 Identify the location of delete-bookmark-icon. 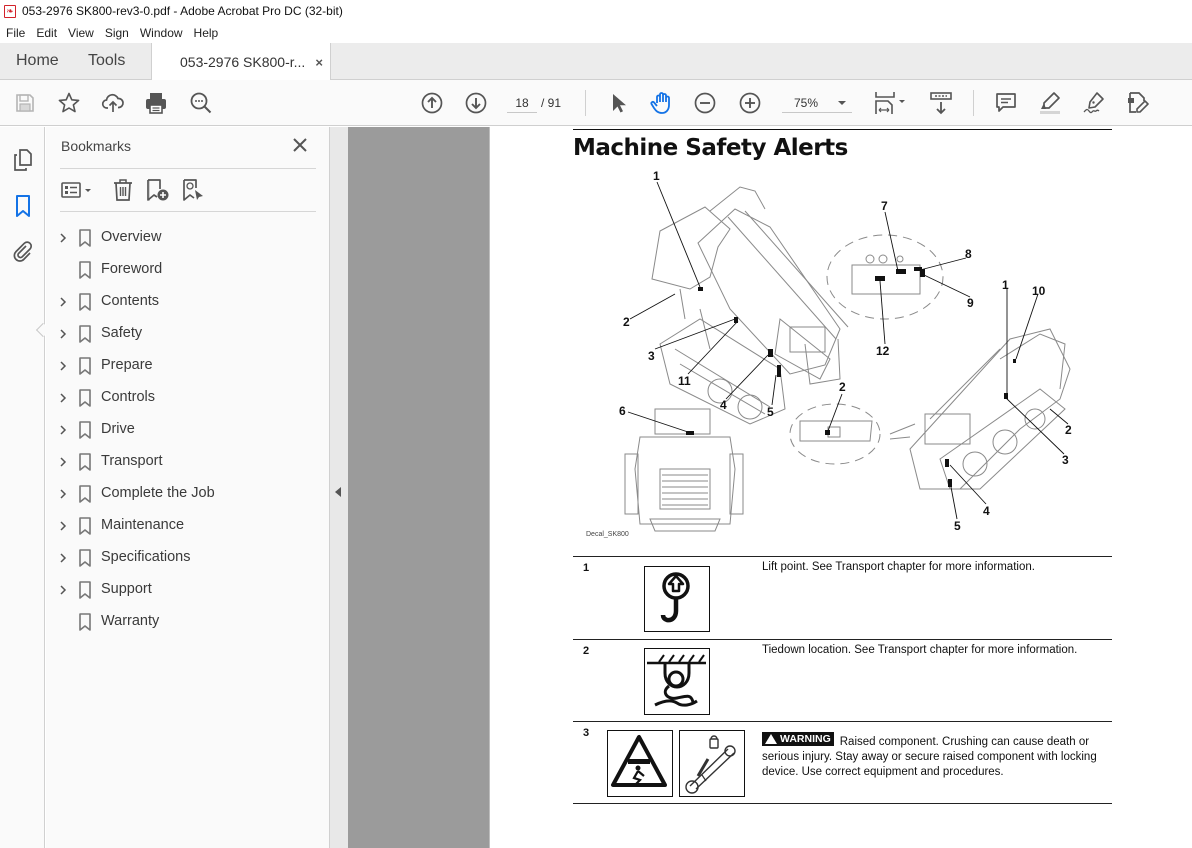
(123, 190).